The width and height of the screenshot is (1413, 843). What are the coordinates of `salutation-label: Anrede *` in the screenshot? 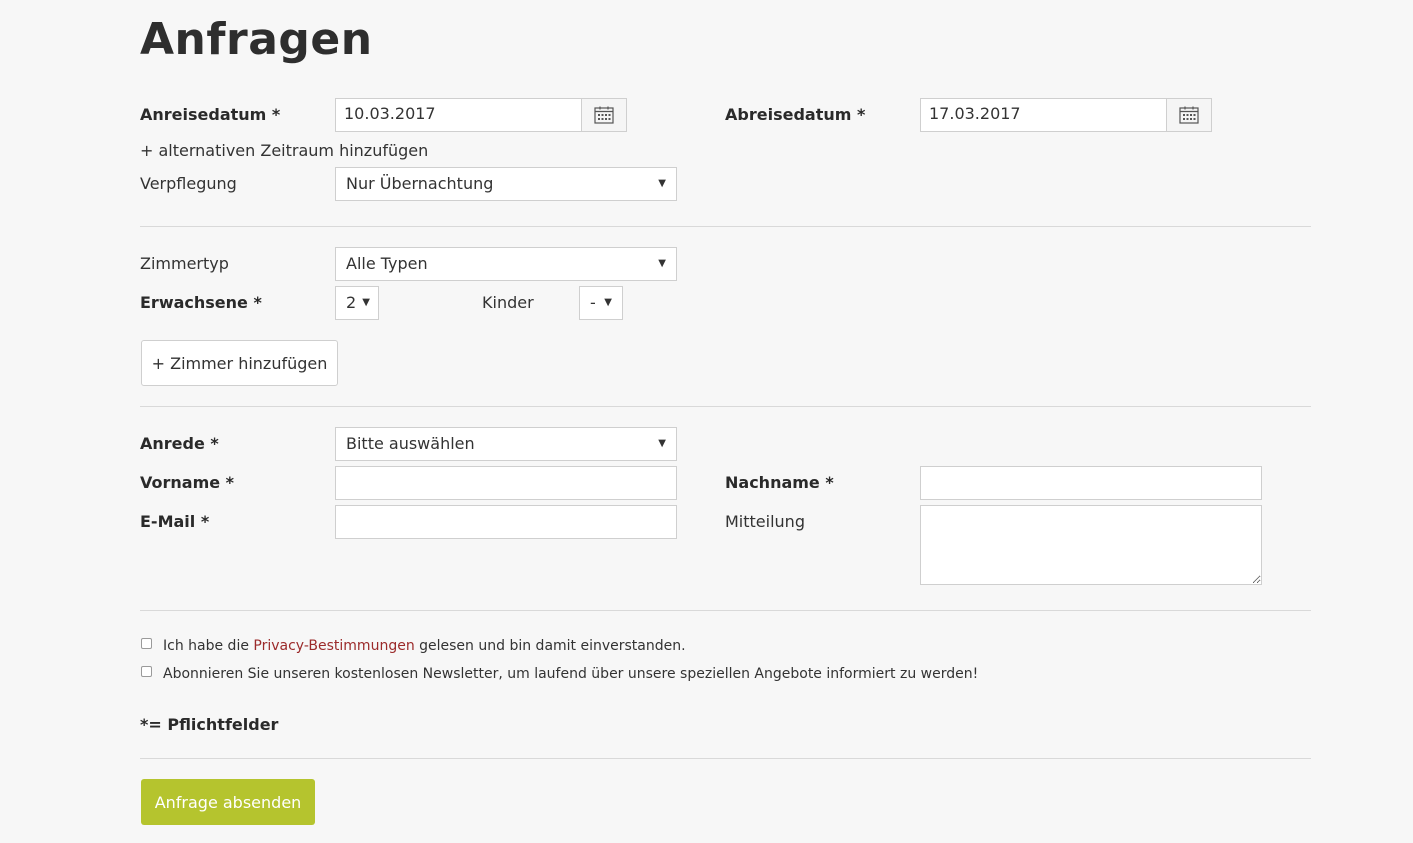 It's located at (179, 443).